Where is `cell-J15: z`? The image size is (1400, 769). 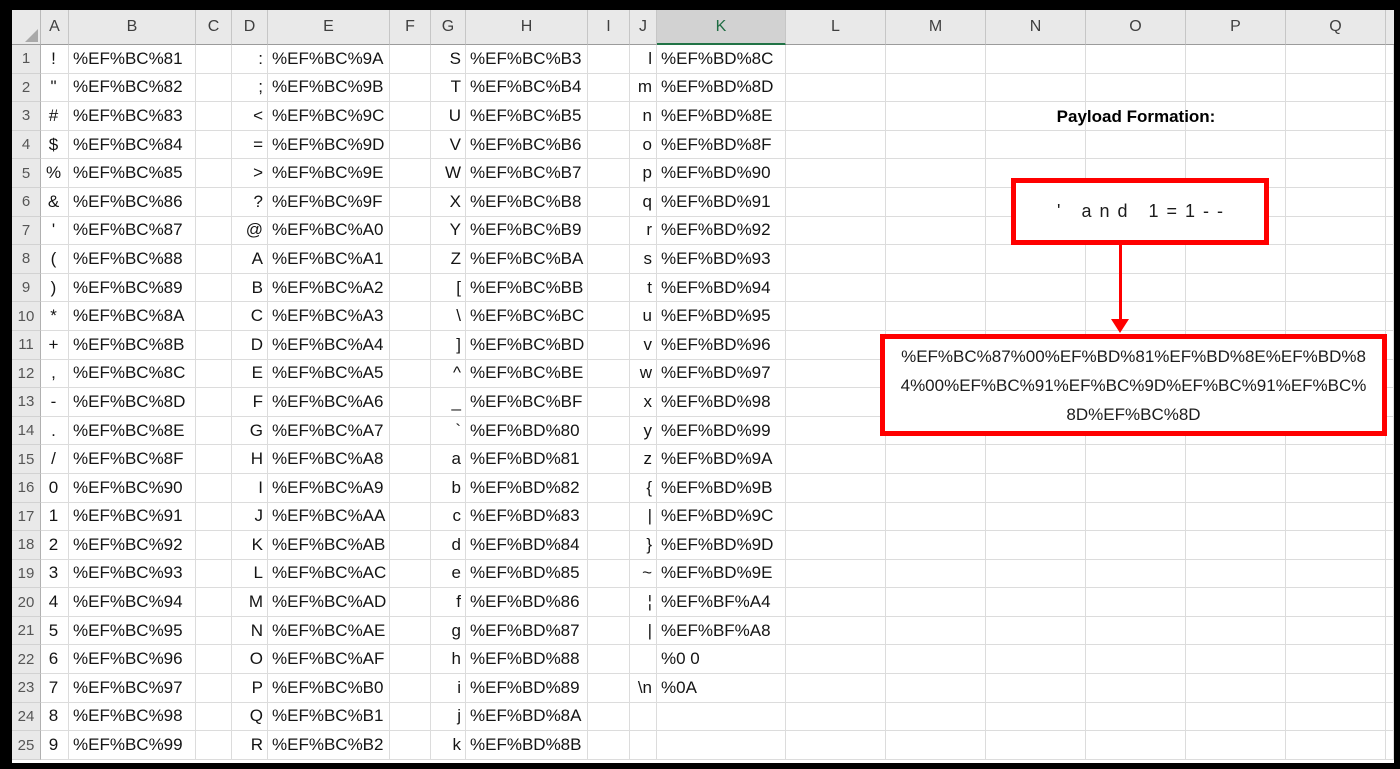
cell-J15: z is located at coordinates (643, 459).